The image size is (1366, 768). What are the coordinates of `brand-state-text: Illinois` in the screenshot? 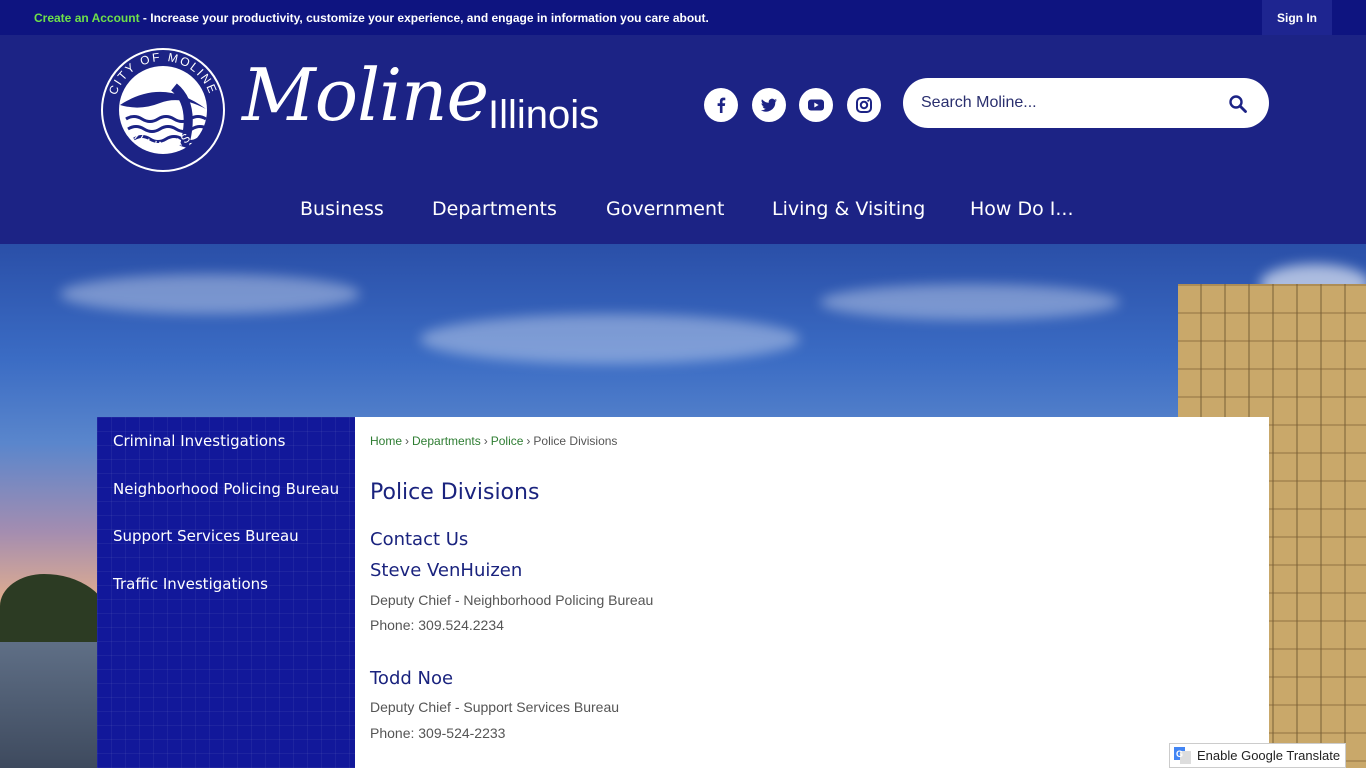 It's located at (543, 115).